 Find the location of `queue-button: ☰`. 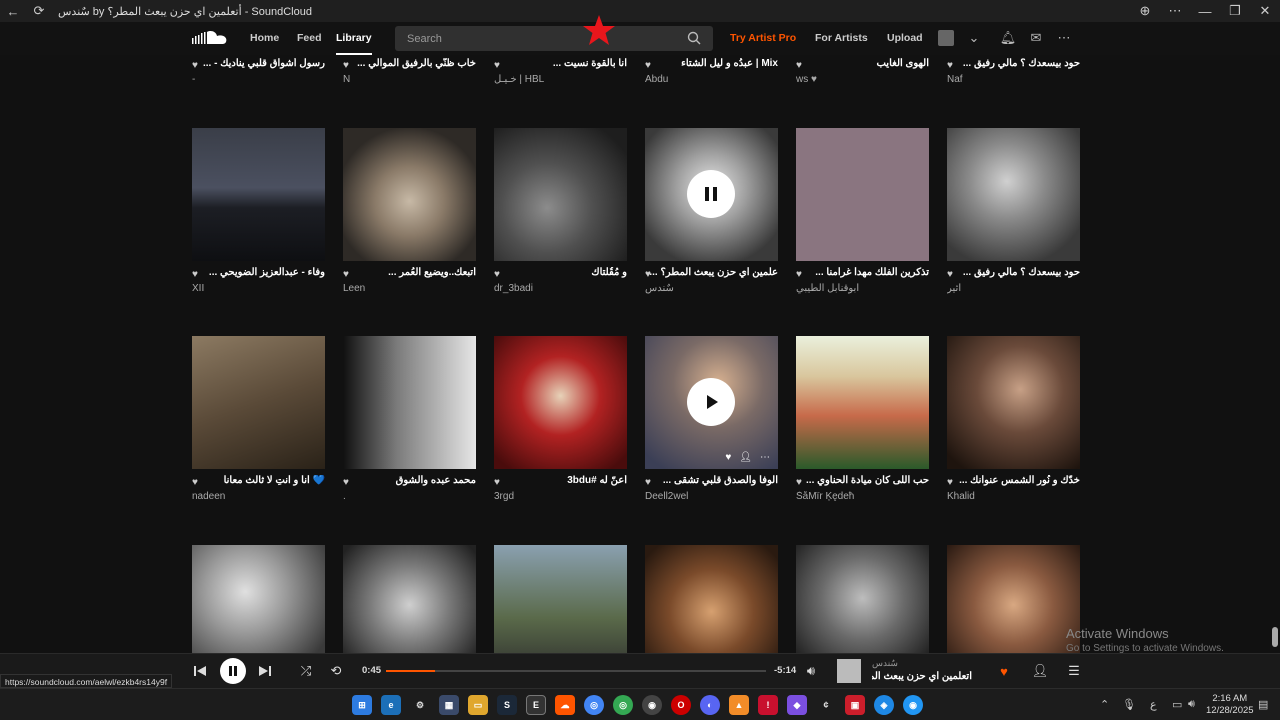

queue-button: ☰ is located at coordinates (1074, 671).